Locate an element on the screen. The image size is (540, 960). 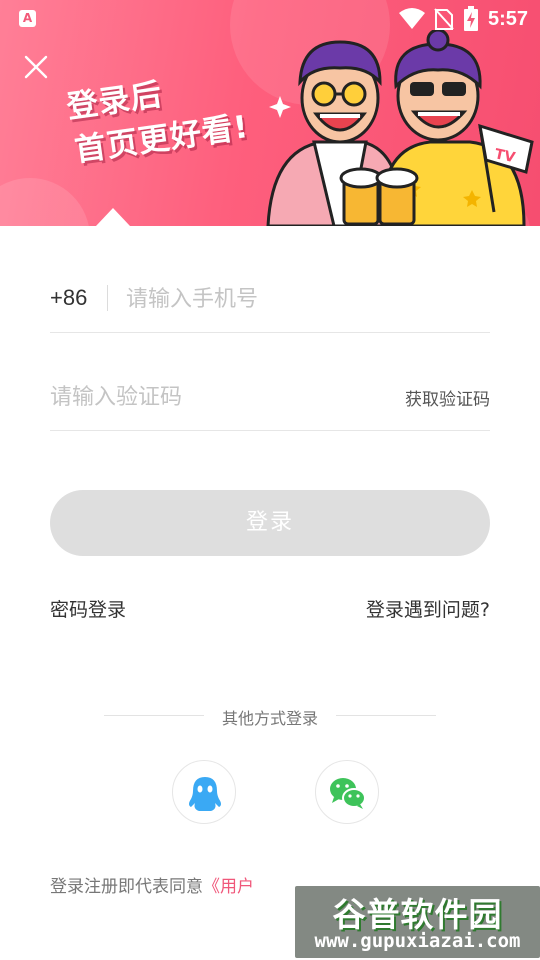
country-code: +86 is located at coordinates (68, 298).